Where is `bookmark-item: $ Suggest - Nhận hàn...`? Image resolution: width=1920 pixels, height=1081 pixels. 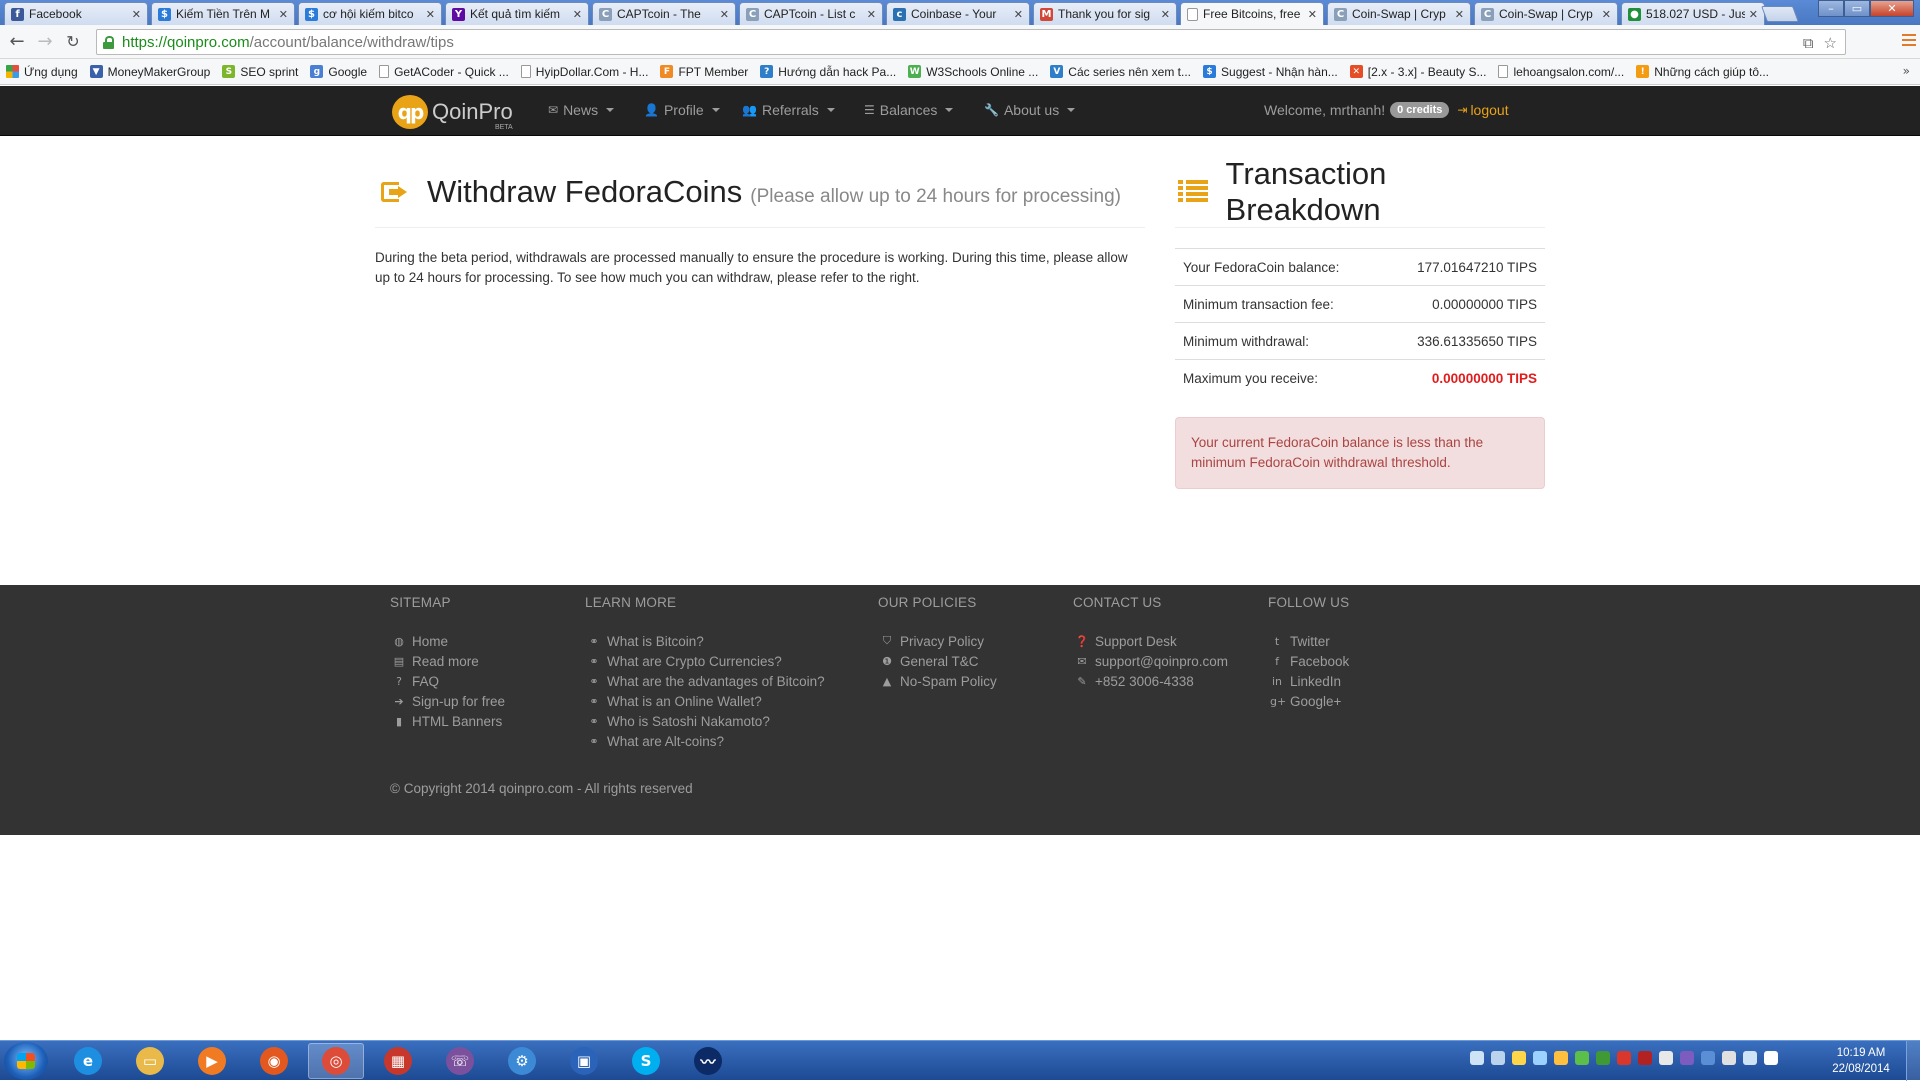 bookmark-item: $ Suggest - Nhận hàn... is located at coordinates (1270, 72).